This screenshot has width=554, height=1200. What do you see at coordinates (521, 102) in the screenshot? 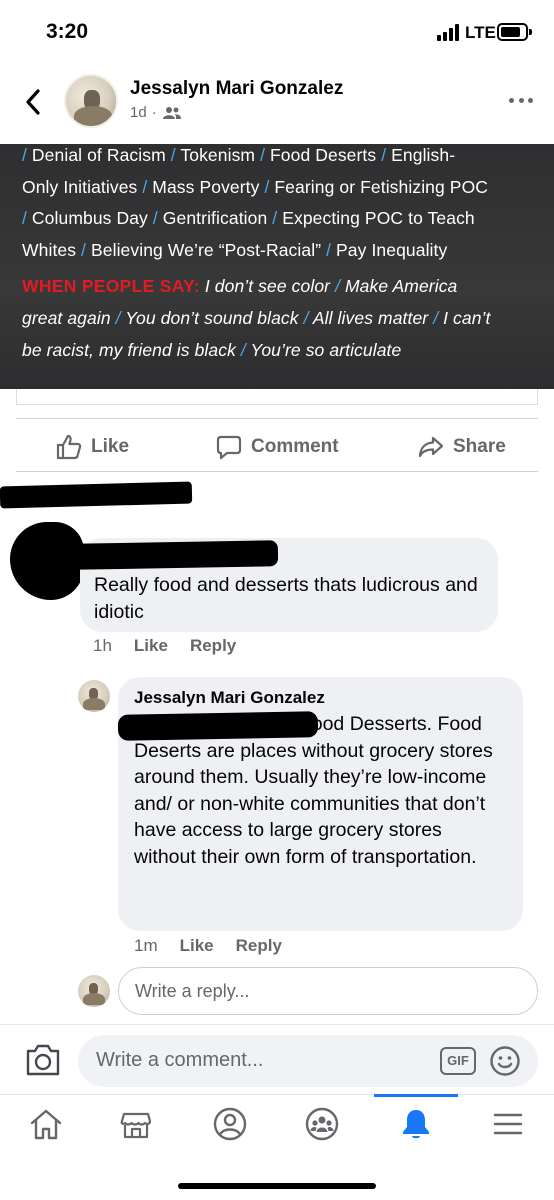
I see `more-options-icon` at bounding box center [521, 102].